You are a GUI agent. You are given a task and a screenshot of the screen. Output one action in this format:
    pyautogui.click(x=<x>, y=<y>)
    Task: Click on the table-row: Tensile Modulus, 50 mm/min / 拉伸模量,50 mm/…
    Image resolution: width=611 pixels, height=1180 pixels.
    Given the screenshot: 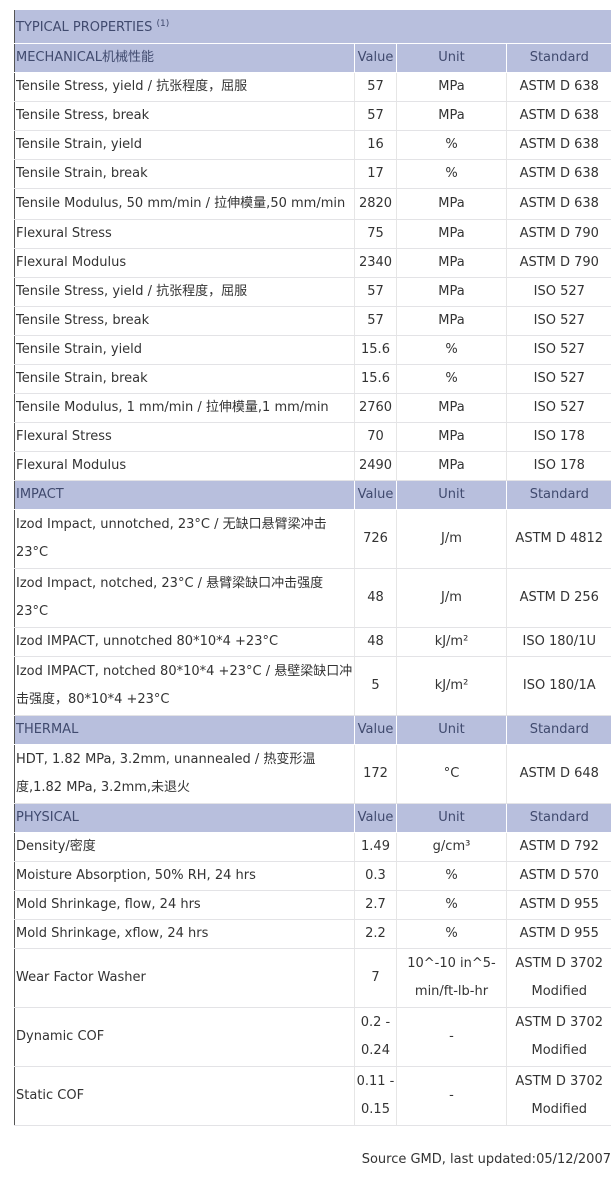 What is the action you would take?
    pyautogui.click(x=312, y=204)
    